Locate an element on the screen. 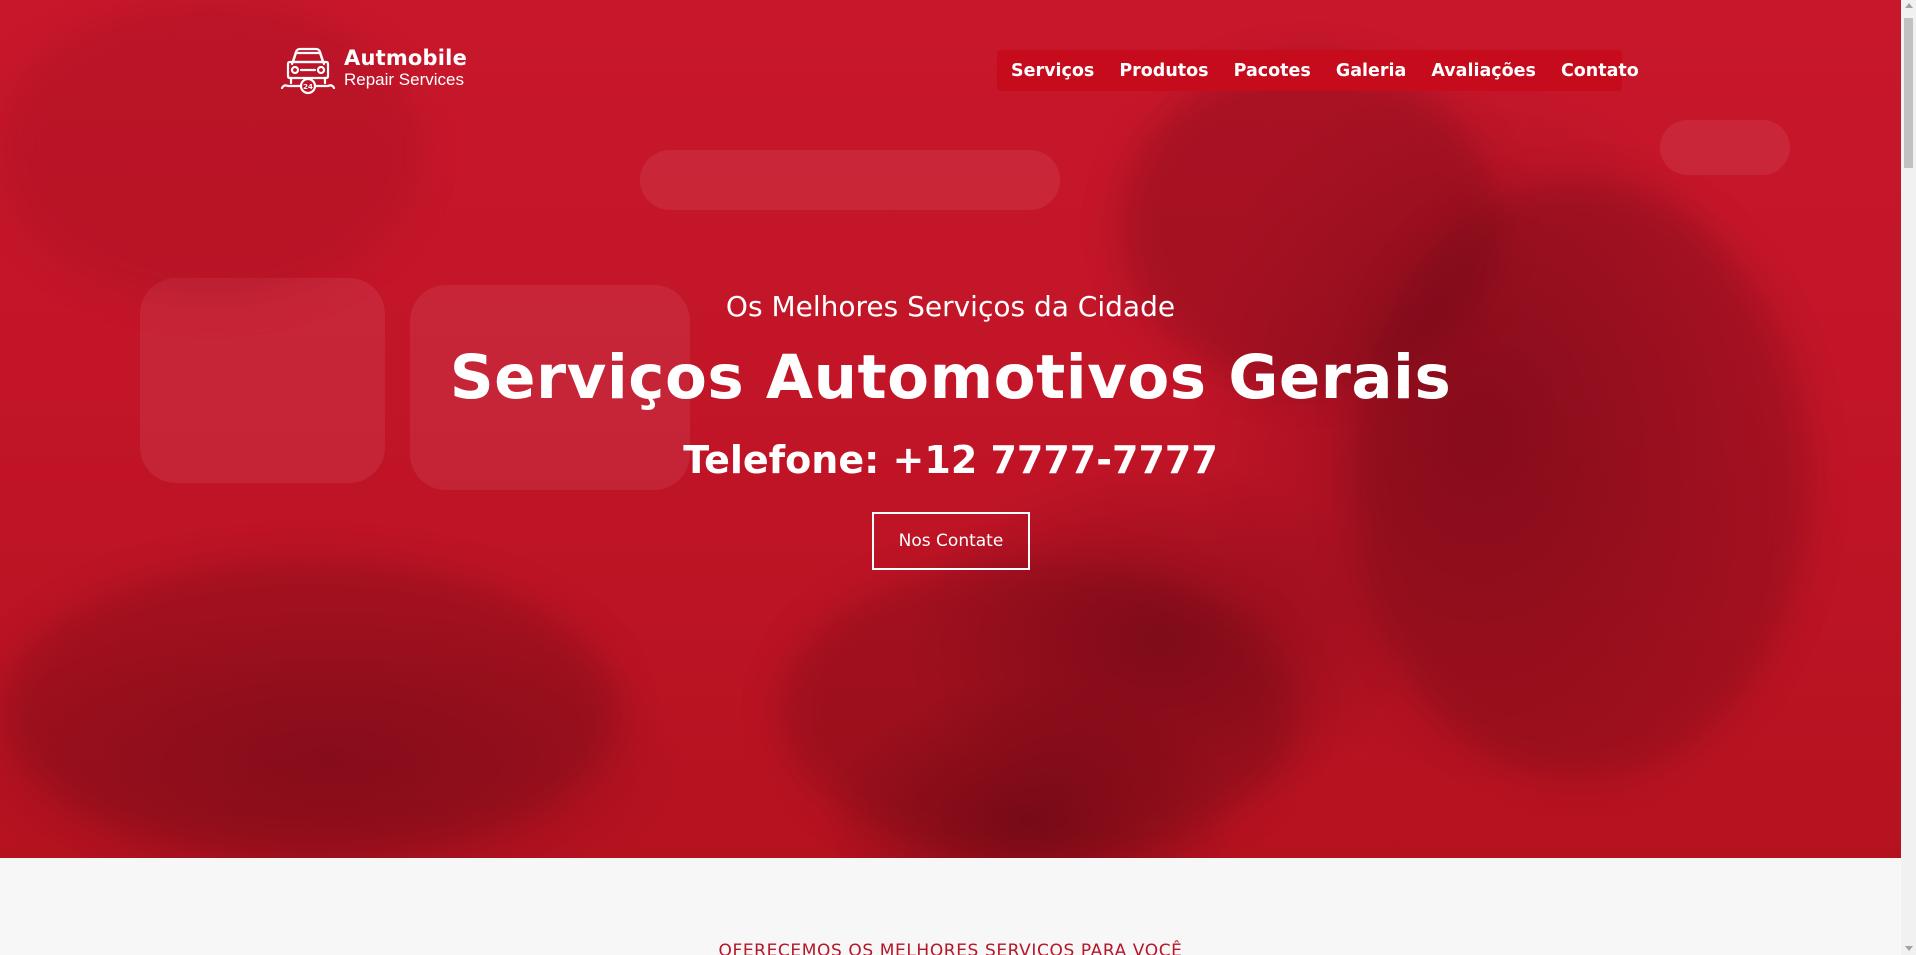  scroll-down-arrow-icon is located at coordinates (1909, 948).